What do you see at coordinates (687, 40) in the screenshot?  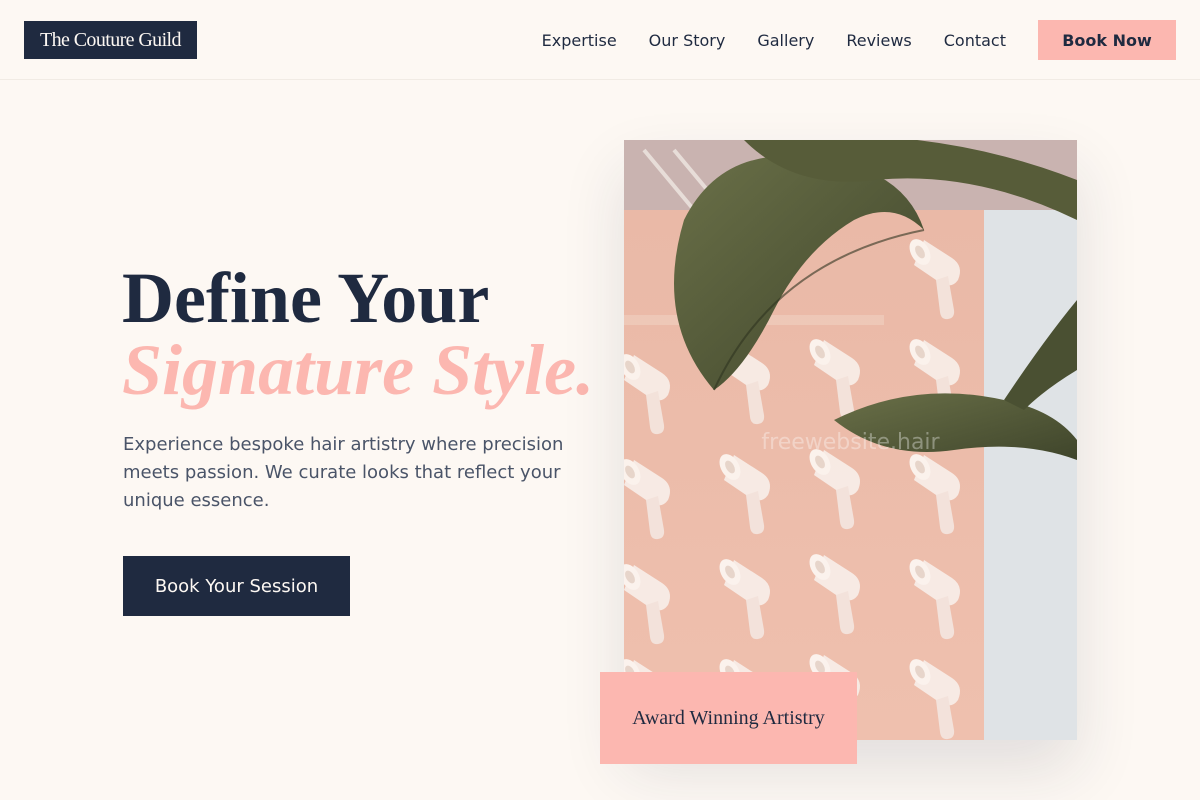 I see `nav-link-our-story: Our Story` at bounding box center [687, 40].